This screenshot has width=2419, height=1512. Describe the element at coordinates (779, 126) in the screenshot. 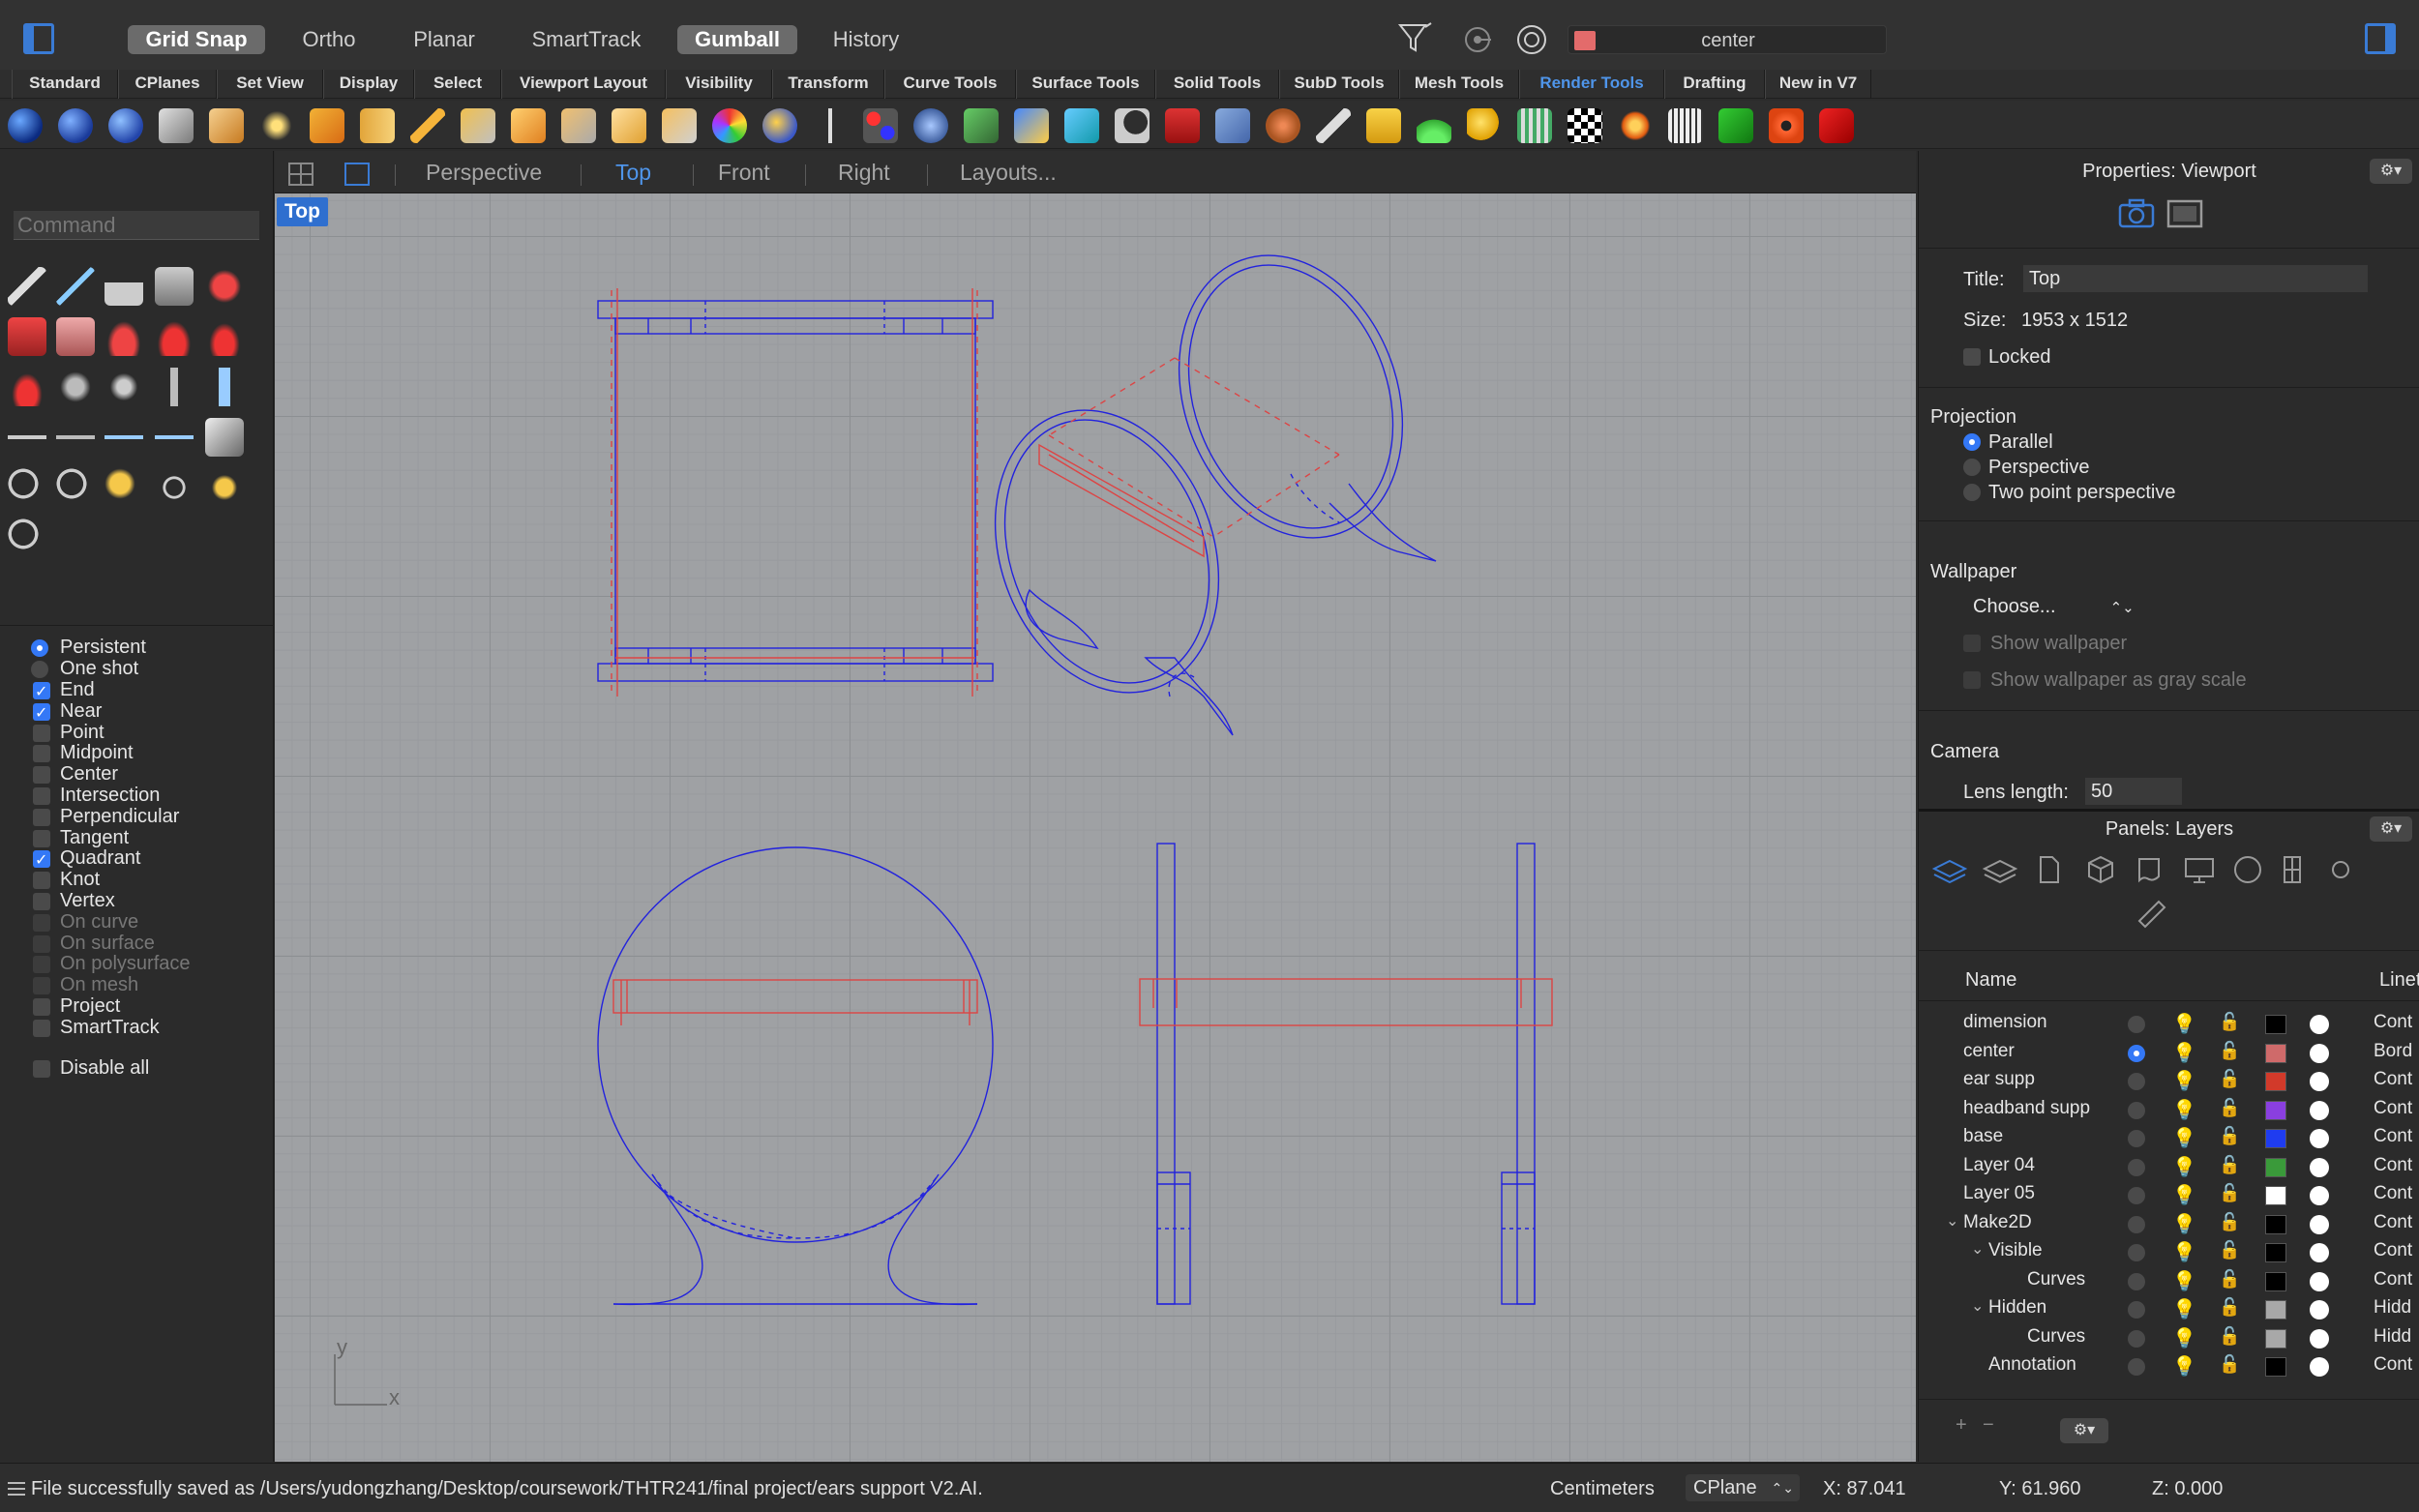

I see `materials-icon` at that location.